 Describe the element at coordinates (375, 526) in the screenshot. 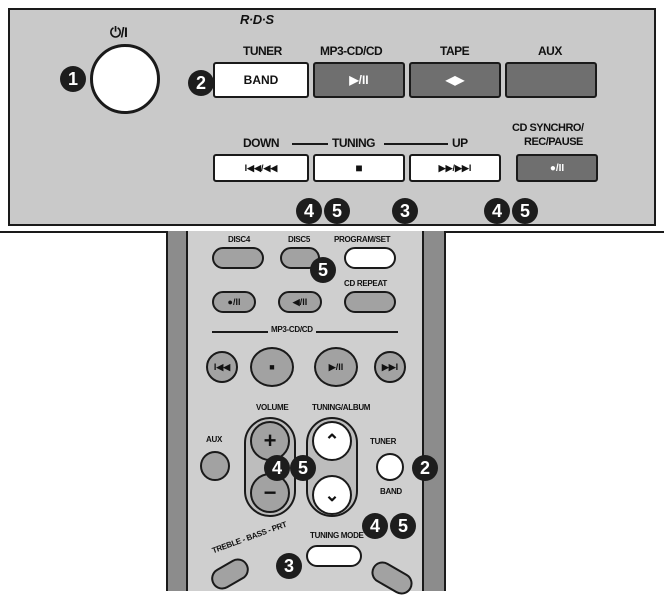

I see `remote-callout-badge-4-right: 4` at that location.